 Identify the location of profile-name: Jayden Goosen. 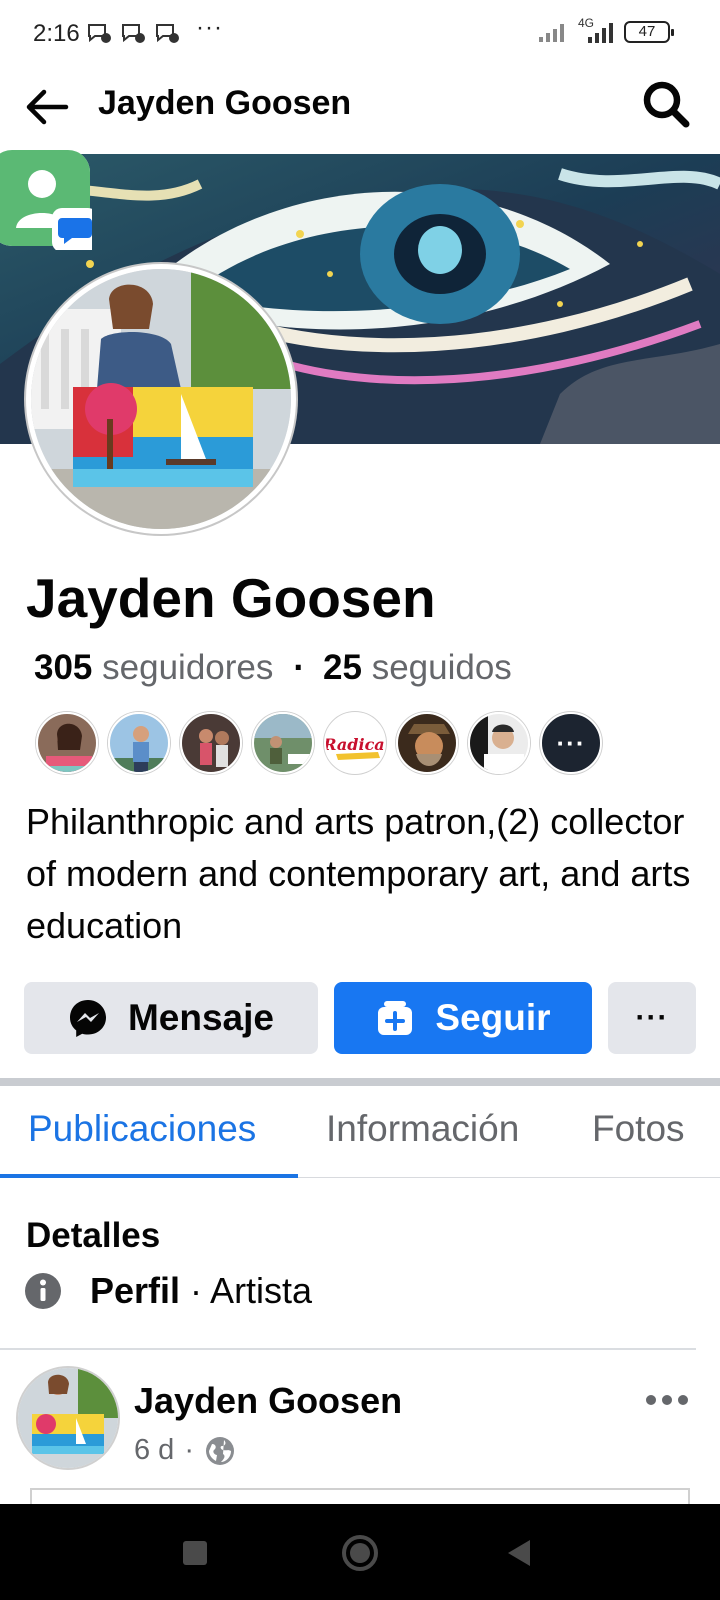
(231, 598).